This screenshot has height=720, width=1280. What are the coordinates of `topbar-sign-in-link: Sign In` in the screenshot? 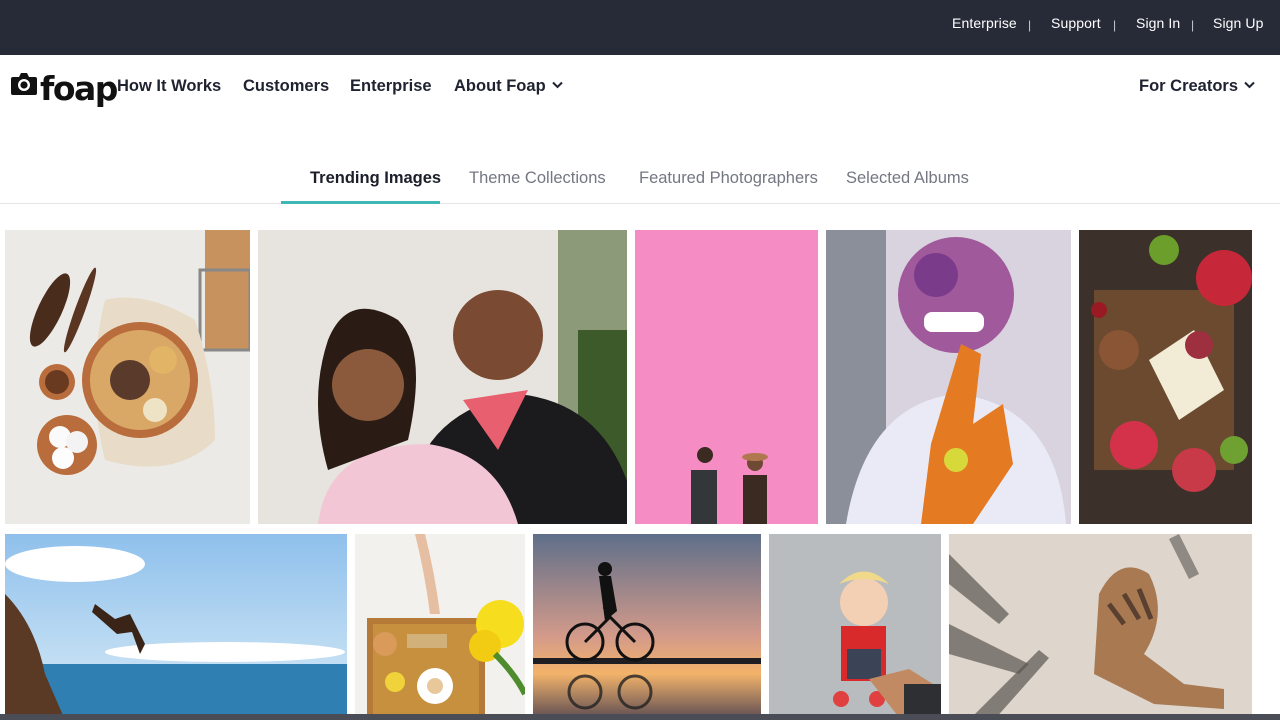 It's located at (1158, 23).